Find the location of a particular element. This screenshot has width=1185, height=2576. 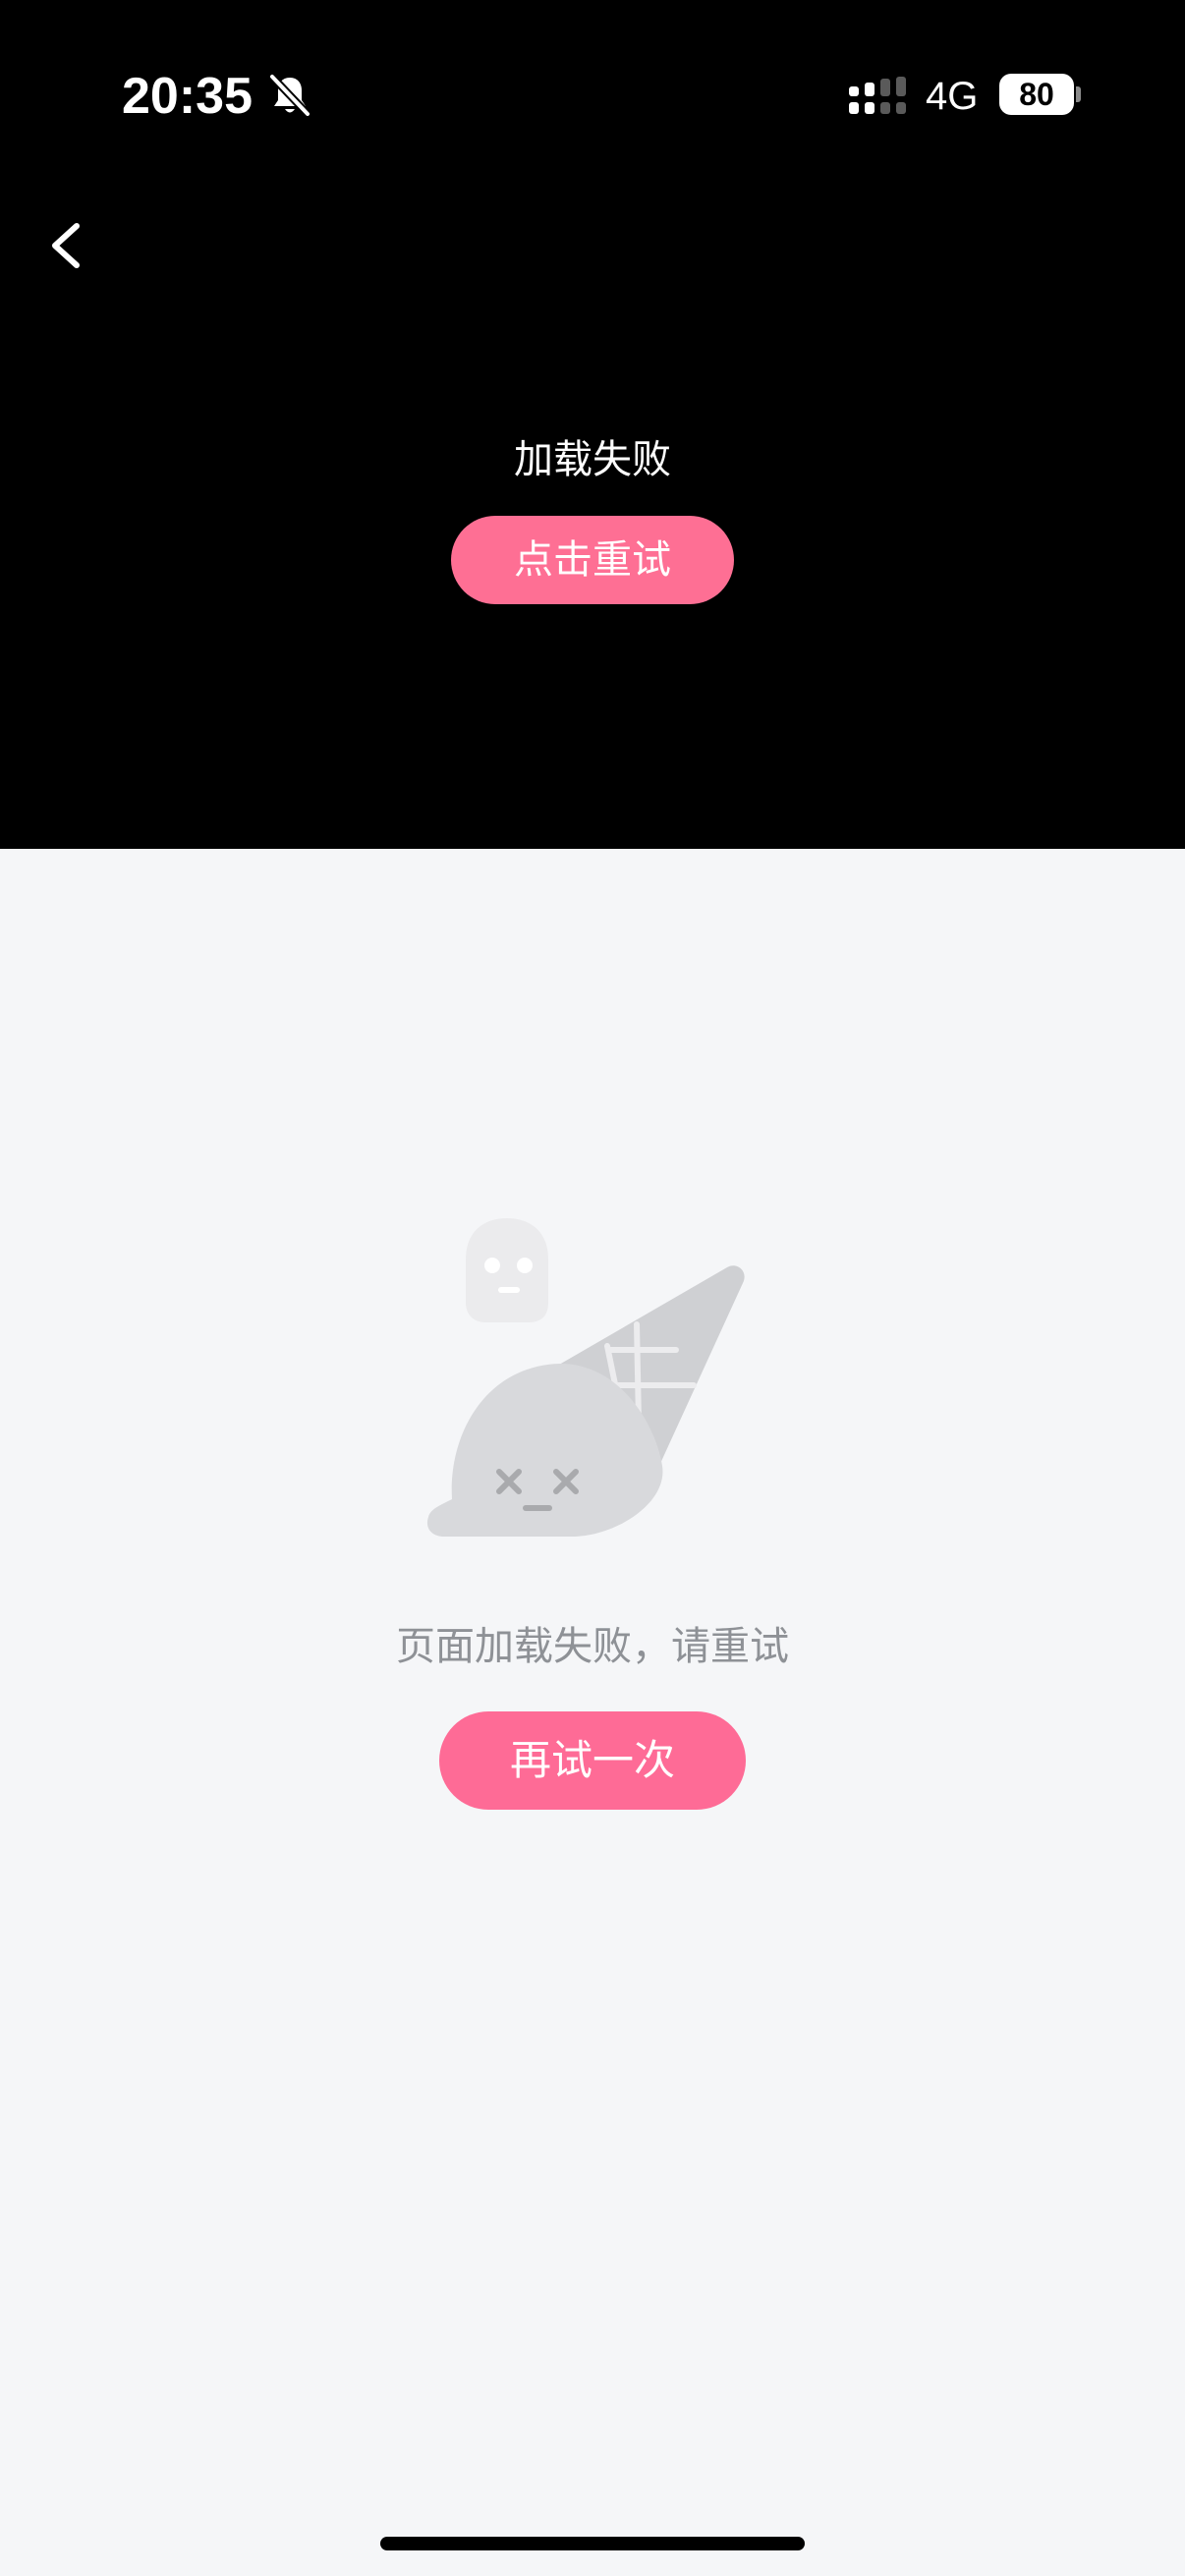

battery-icon: 80 is located at coordinates (1037, 94).